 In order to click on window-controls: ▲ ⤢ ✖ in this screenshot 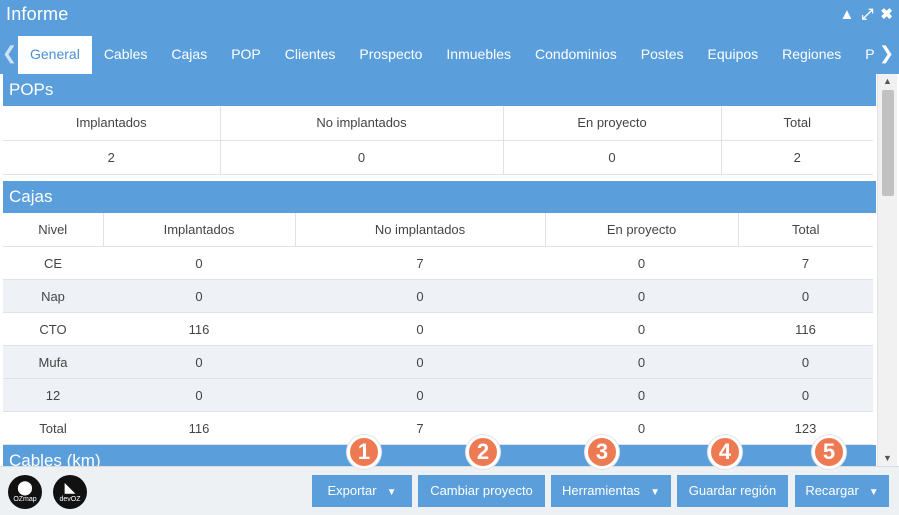, I will do `click(866, 15)`.